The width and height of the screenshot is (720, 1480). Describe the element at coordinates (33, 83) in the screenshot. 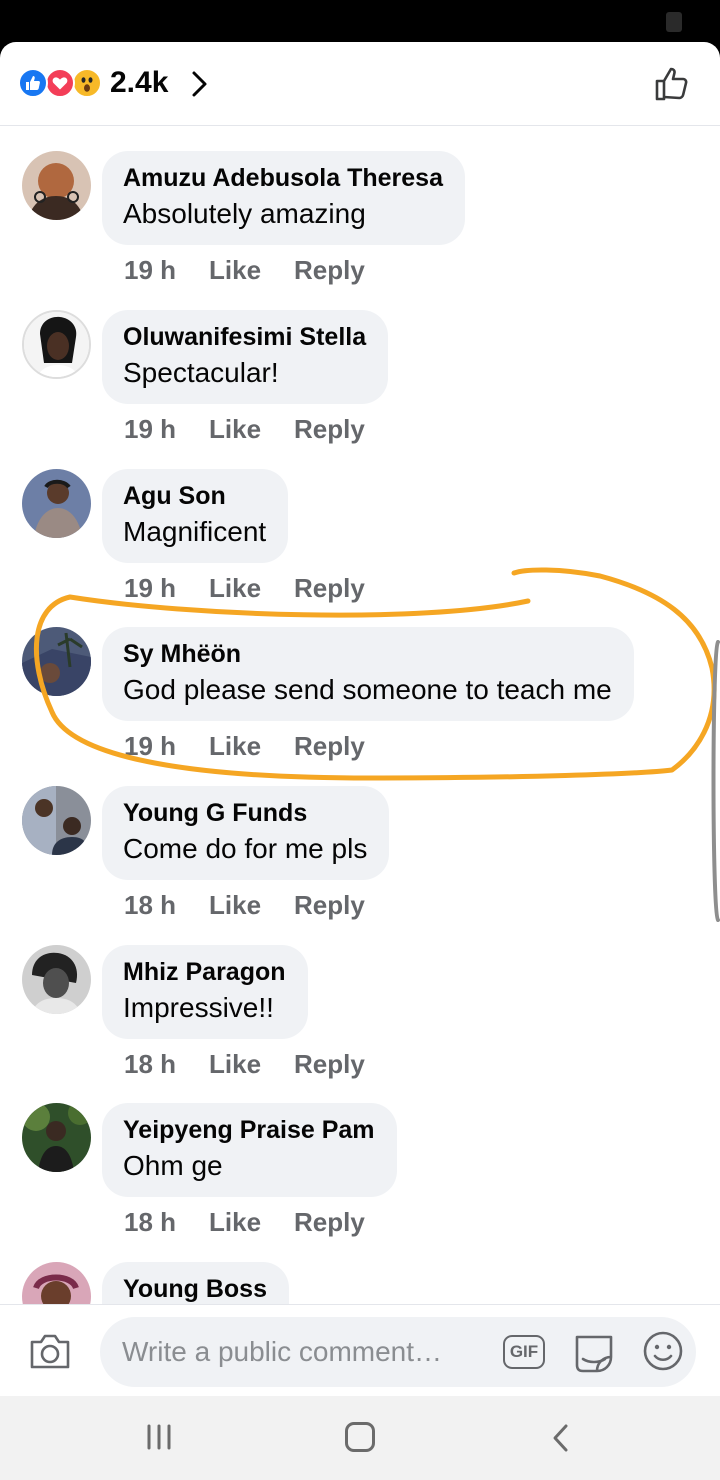

I see `like-reaction-icon` at that location.